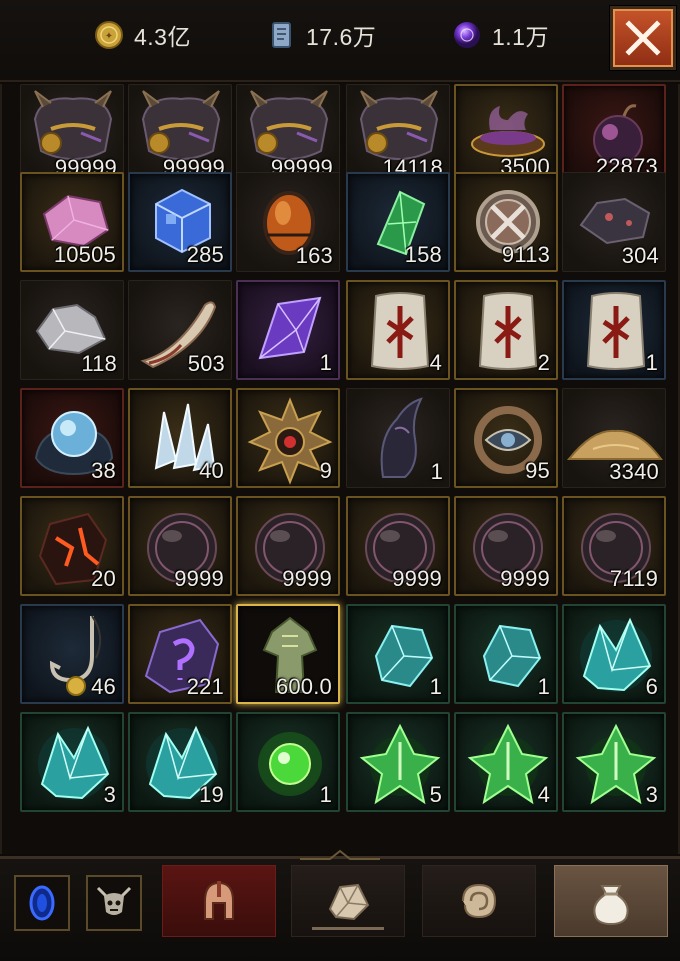  Describe the element at coordinates (633, 578) in the screenshot. I see `item-quantity: 7119` at that location.